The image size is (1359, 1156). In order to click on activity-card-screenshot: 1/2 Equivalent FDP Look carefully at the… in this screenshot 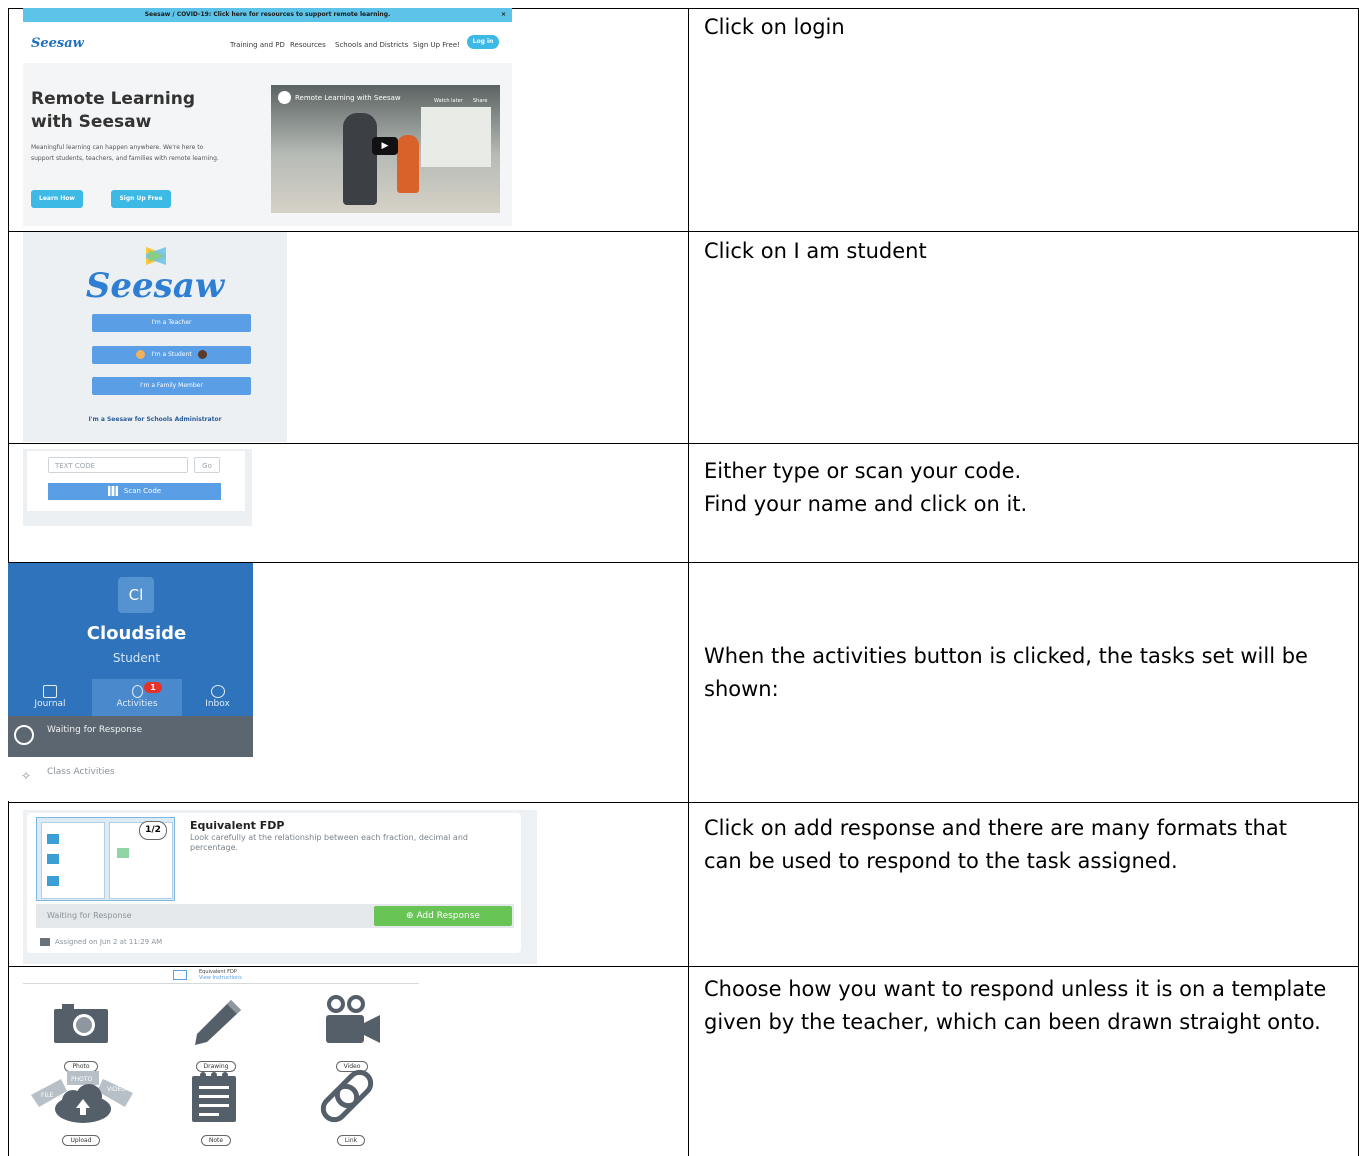, I will do `click(280, 887)`.